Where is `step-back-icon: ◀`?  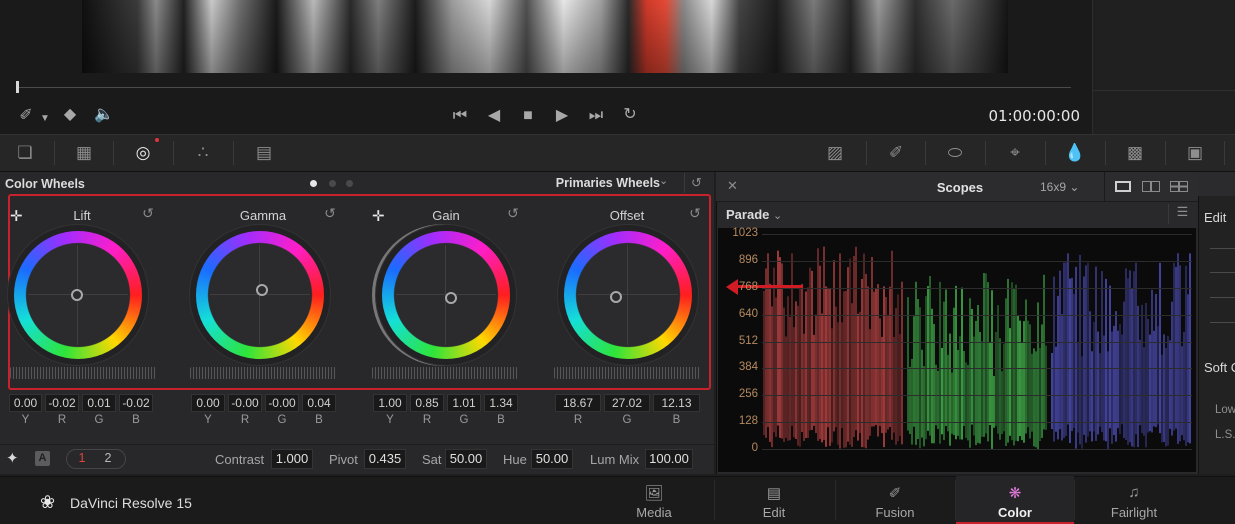
step-back-icon: ◀ is located at coordinates (494, 116).